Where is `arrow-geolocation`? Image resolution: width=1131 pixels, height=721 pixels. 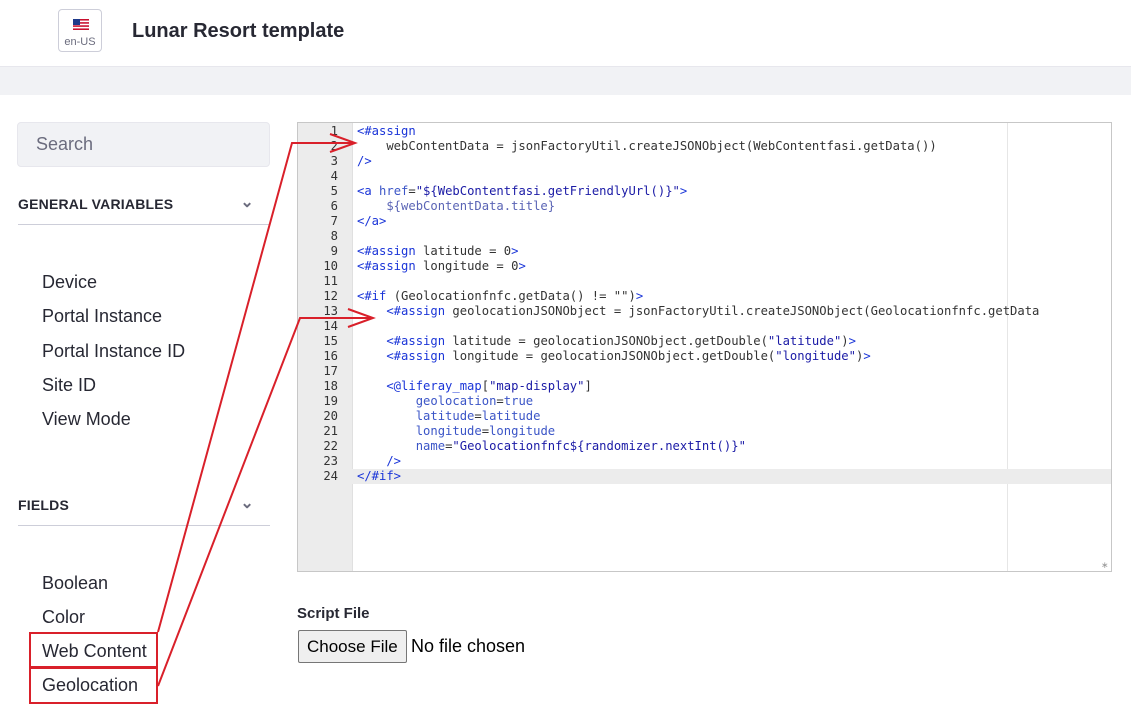
arrow-geolocation is located at coordinates (265, 502).